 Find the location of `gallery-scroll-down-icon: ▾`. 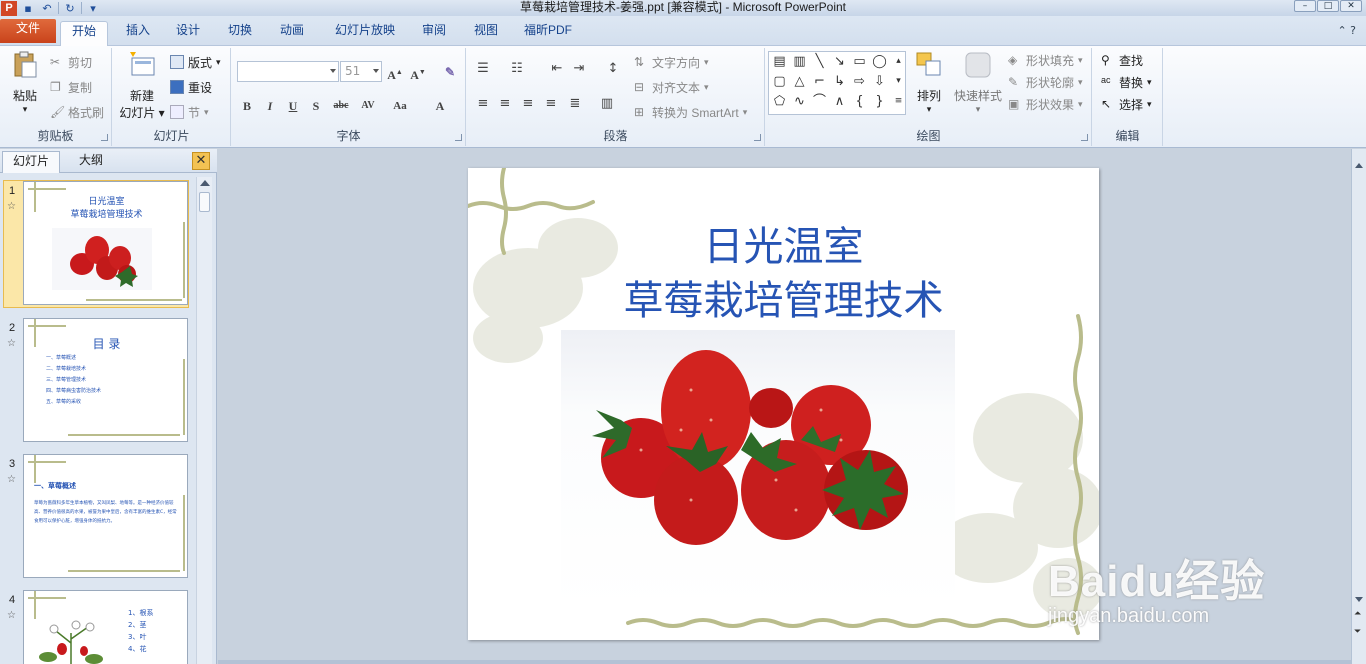

gallery-scroll-down-icon: ▾ is located at coordinates (898, 81).